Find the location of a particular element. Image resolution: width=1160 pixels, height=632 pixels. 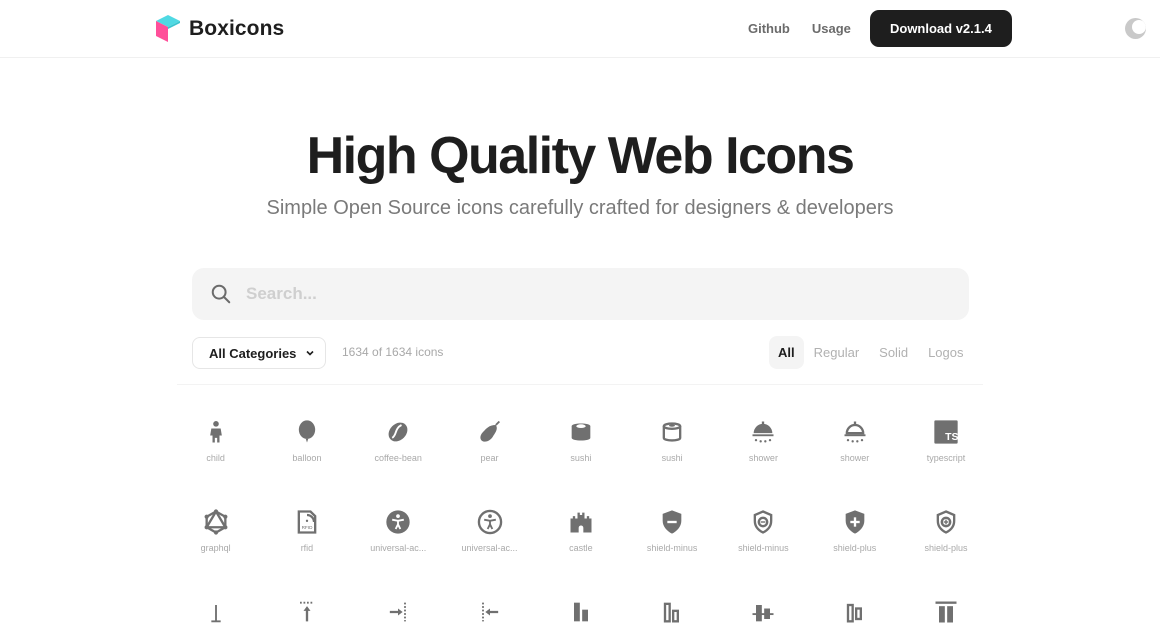

boxicons-logo-icon is located at coordinates (168, 28).